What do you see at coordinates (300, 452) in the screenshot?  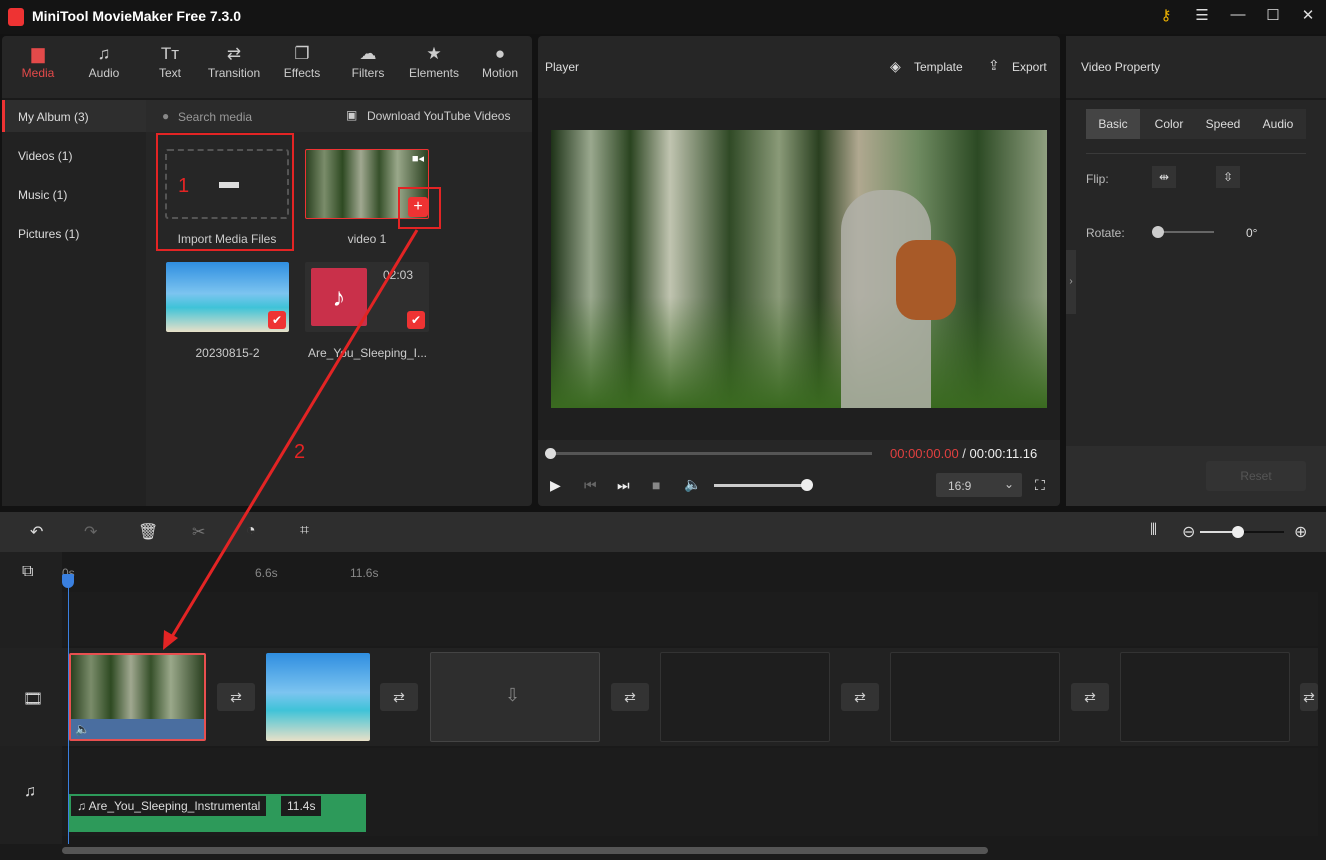 I see `annotation-step-2: 2` at bounding box center [300, 452].